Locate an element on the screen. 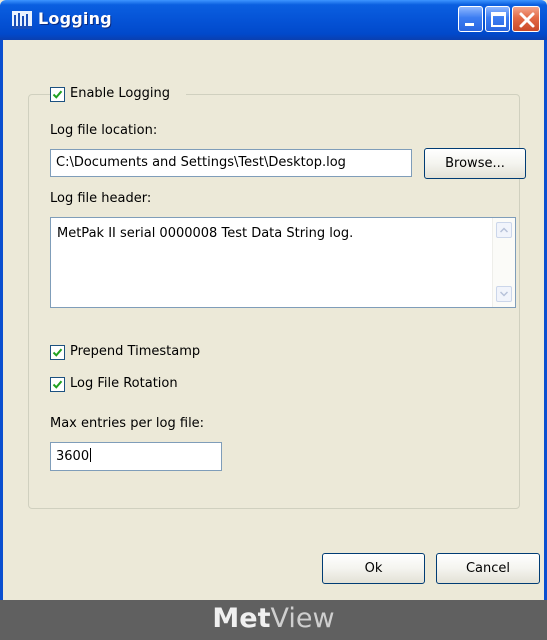  log-file-header-label: Log file header: is located at coordinates (101, 198).